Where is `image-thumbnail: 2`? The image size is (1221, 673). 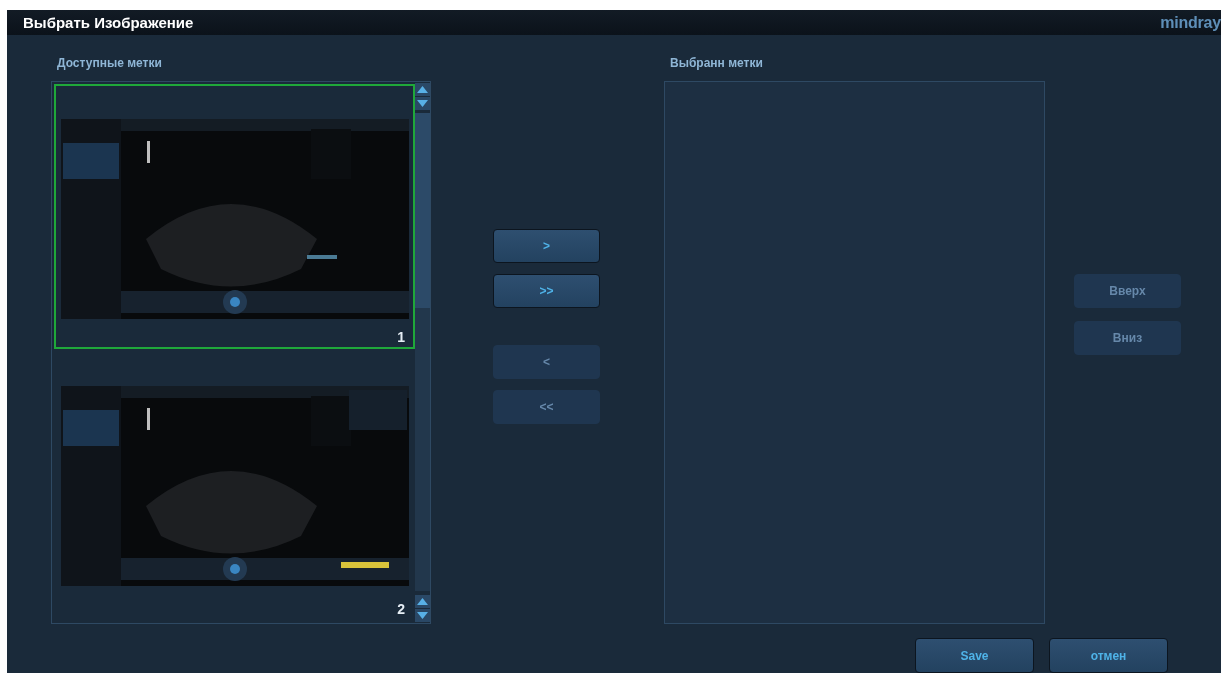 image-thumbnail: 2 is located at coordinates (234, 486).